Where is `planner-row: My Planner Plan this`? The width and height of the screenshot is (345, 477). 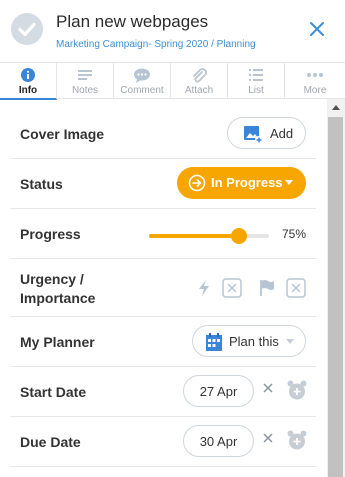
planner-row: My Planner Plan this is located at coordinates (163, 342).